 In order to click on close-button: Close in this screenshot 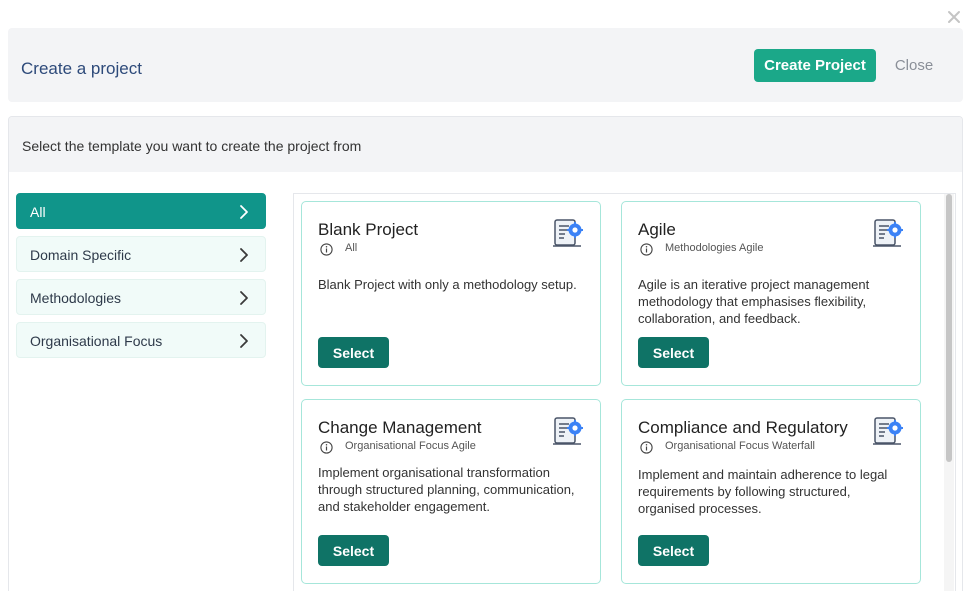, I will do `click(914, 65)`.